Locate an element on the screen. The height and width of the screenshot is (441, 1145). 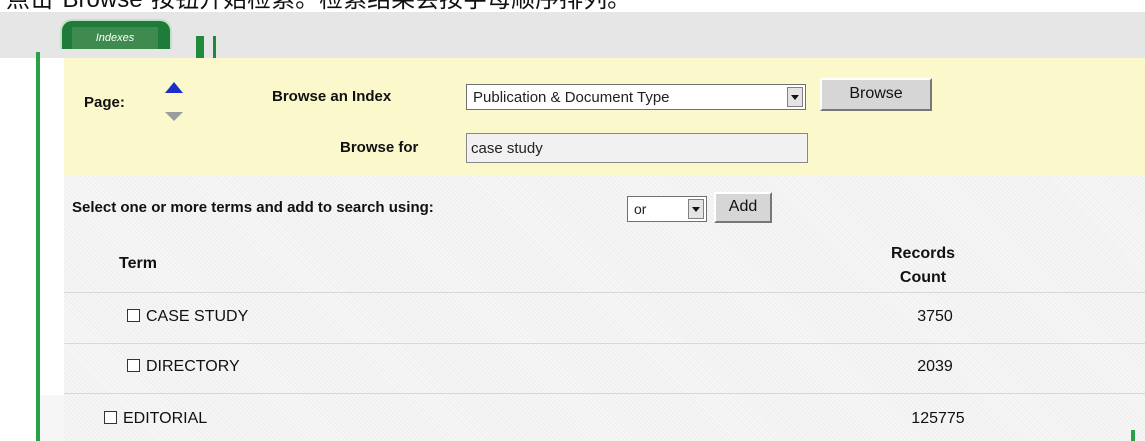
index-select-value: Publication & Document Type is located at coordinates (571, 97).